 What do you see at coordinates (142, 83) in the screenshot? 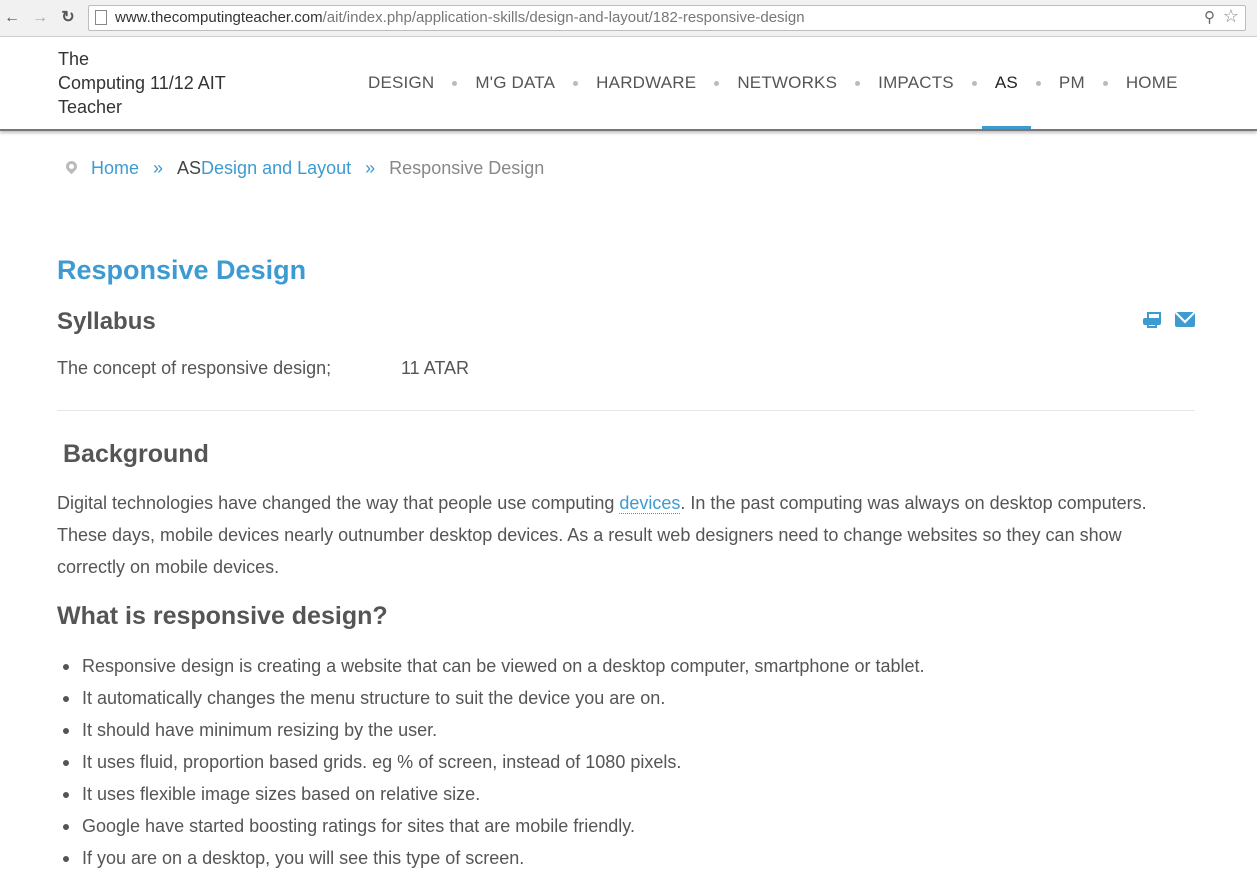
I see `logo-line: Computing 11/12 AIT` at bounding box center [142, 83].